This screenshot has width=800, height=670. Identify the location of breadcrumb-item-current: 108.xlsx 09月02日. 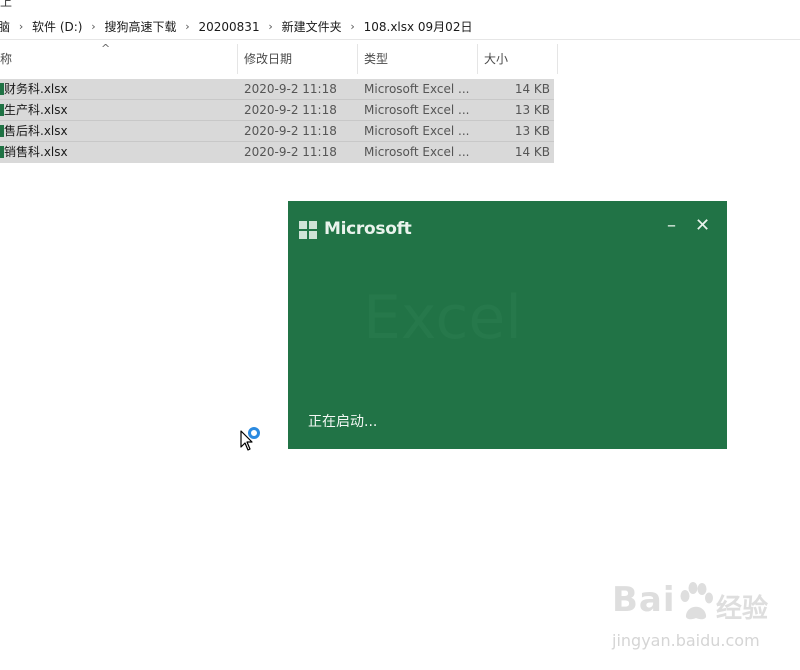
(418, 26).